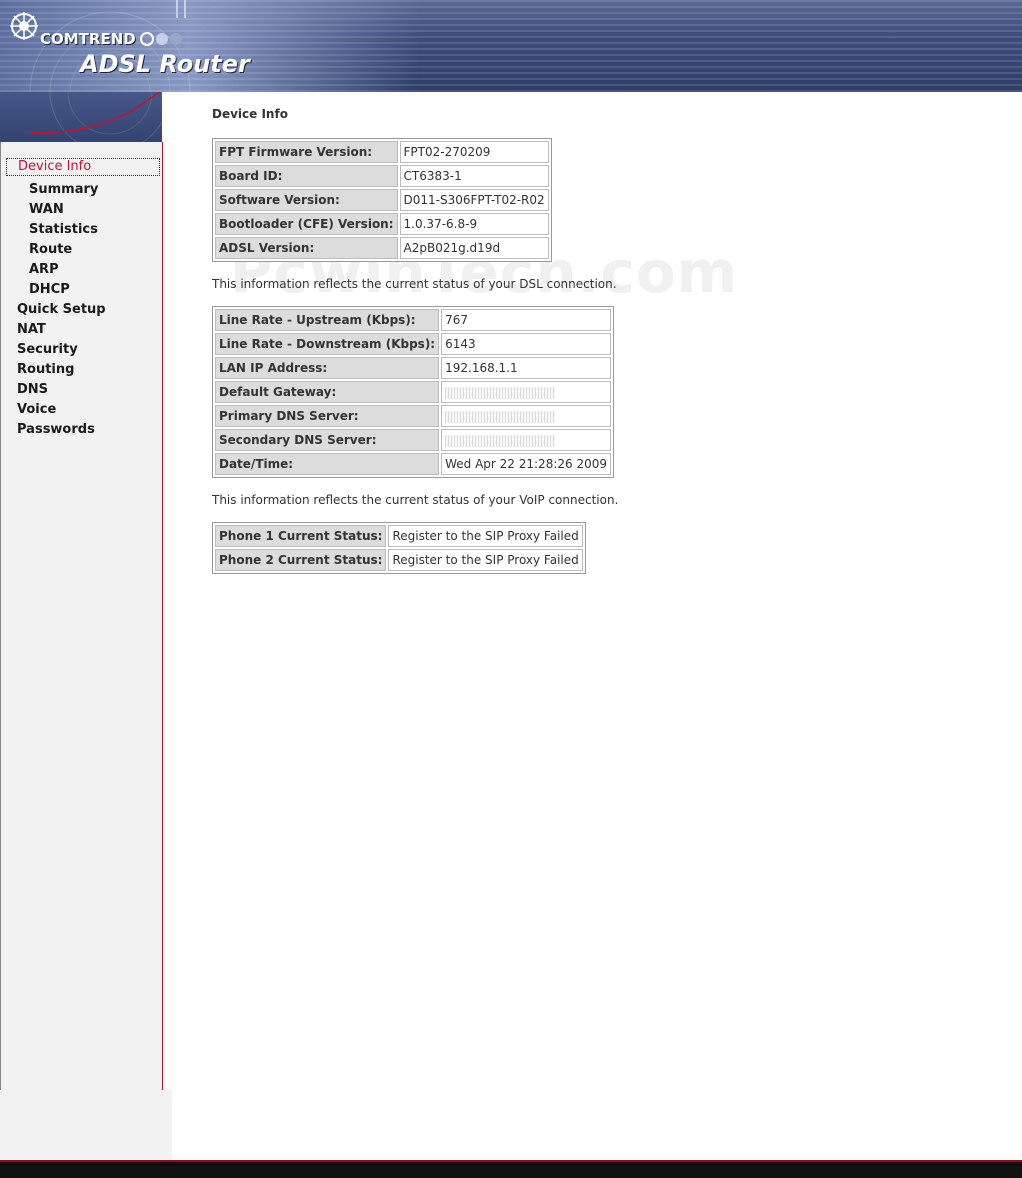 This screenshot has height=1178, width=1022. Describe the element at coordinates (83, 430) in the screenshot. I see `sidebar-item-passwords: Passwords` at that location.